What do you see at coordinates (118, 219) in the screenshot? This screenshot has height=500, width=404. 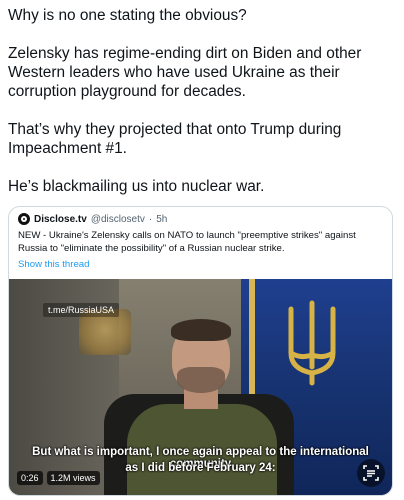 I see `quoted-author-handle: @disclosetv` at bounding box center [118, 219].